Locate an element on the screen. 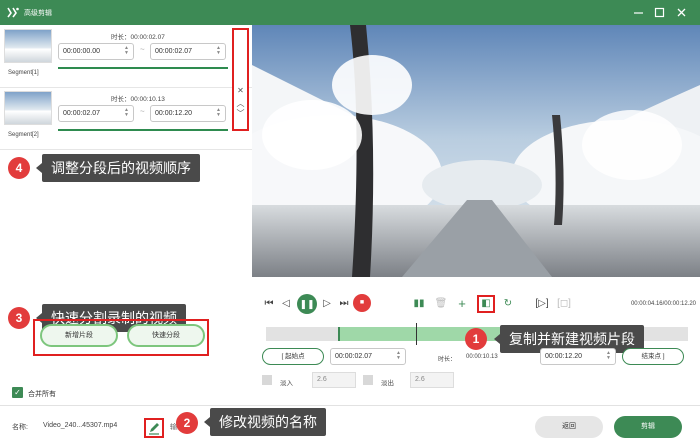 The height and width of the screenshot is (448, 700). copy-new-segment-icon: ◧ is located at coordinates (486, 304).